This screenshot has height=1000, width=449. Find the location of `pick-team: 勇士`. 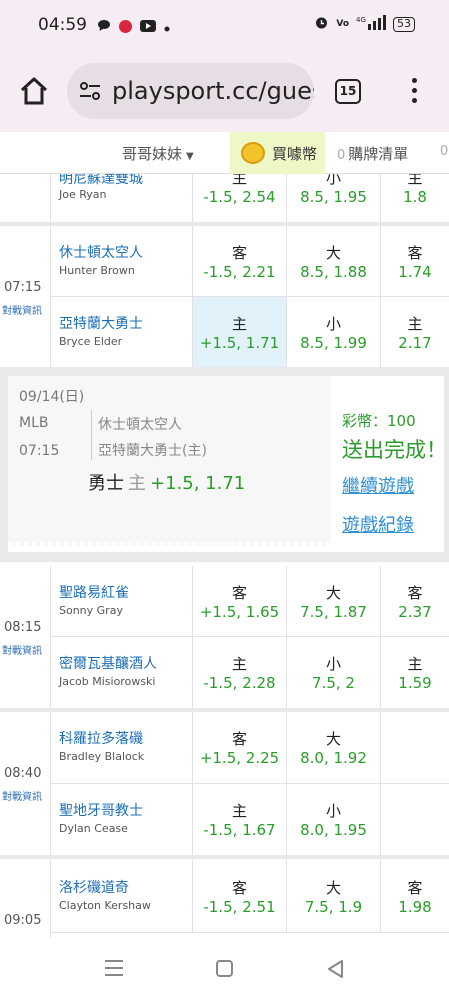

pick-team: 勇士 is located at coordinates (106, 483).